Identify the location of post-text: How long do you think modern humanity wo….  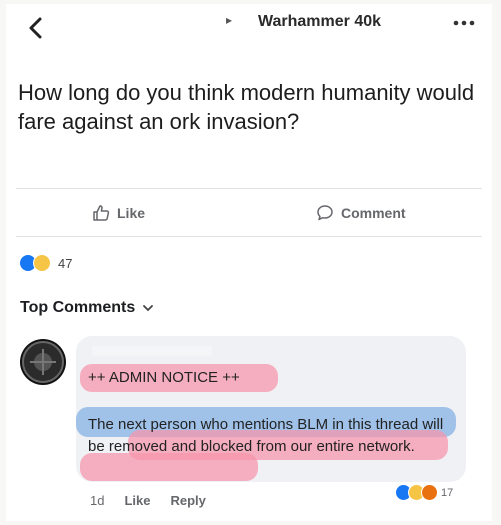
(246, 107).